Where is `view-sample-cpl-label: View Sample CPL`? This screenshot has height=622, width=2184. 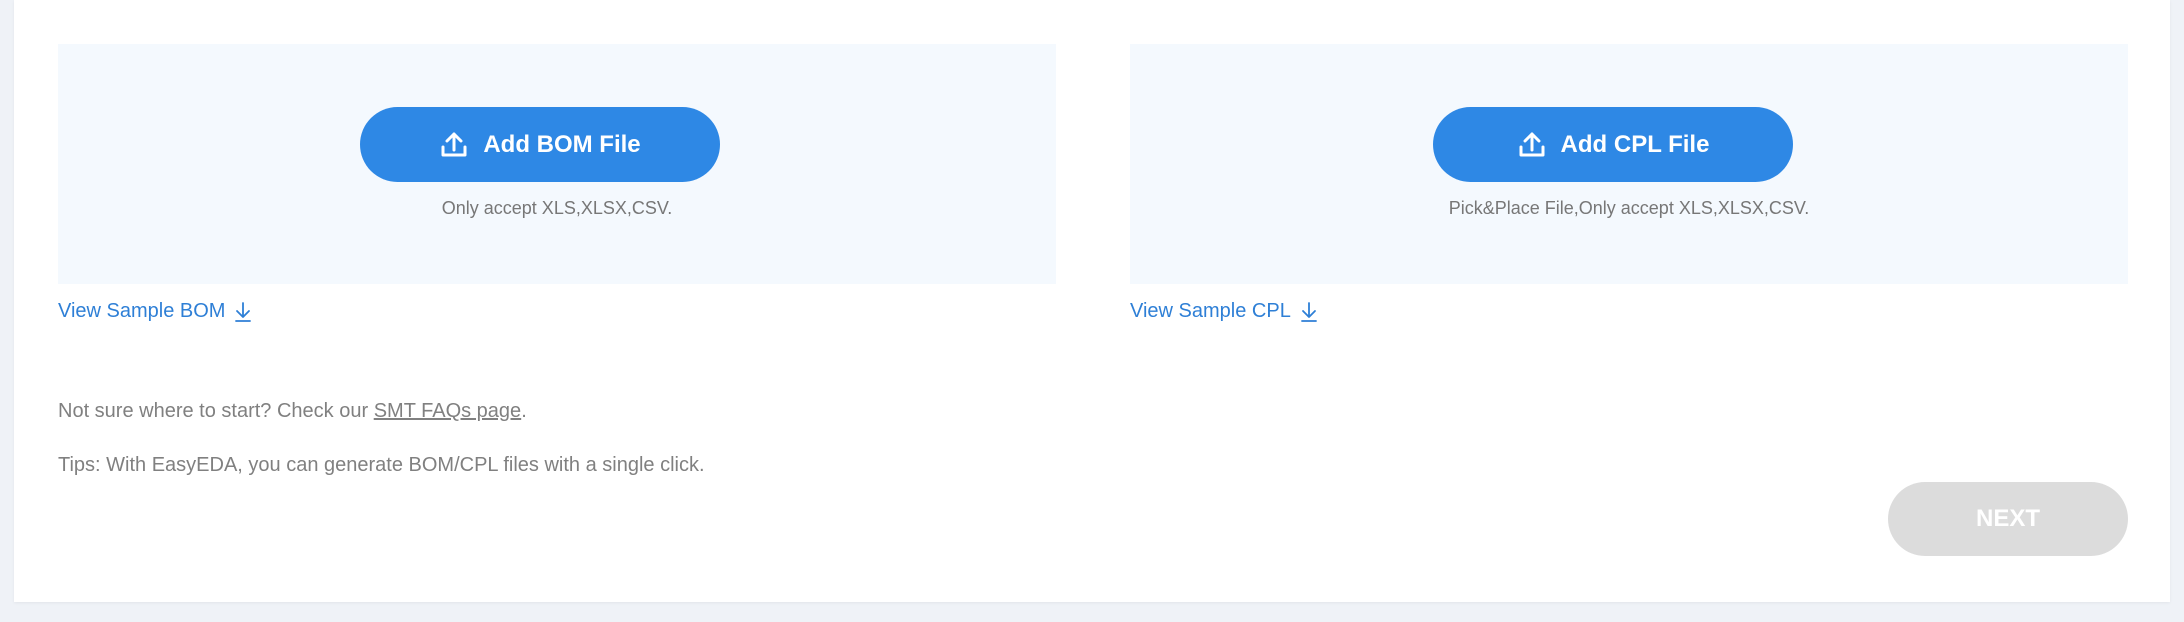
view-sample-cpl-label: View Sample CPL is located at coordinates (1210, 311).